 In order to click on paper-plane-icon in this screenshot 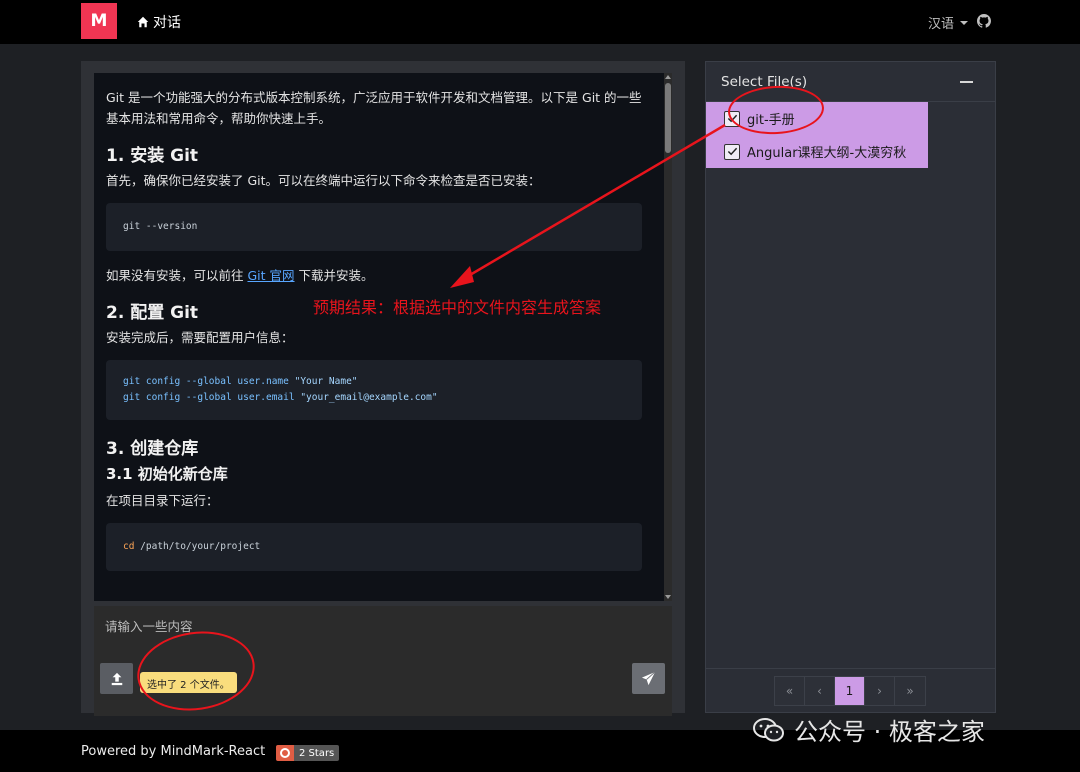, I will do `click(648, 678)`.